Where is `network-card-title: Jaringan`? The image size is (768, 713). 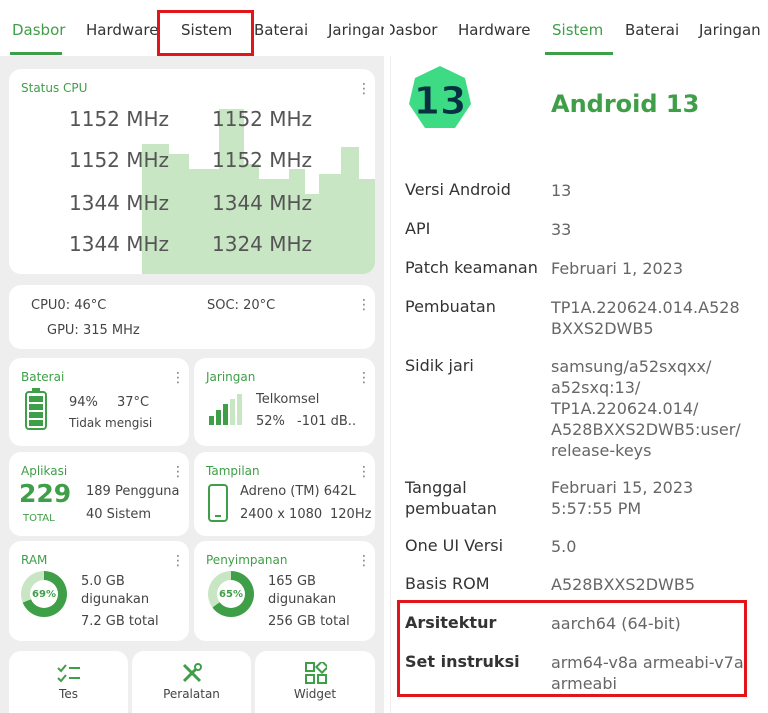 network-card-title: Jaringan is located at coordinates (231, 377).